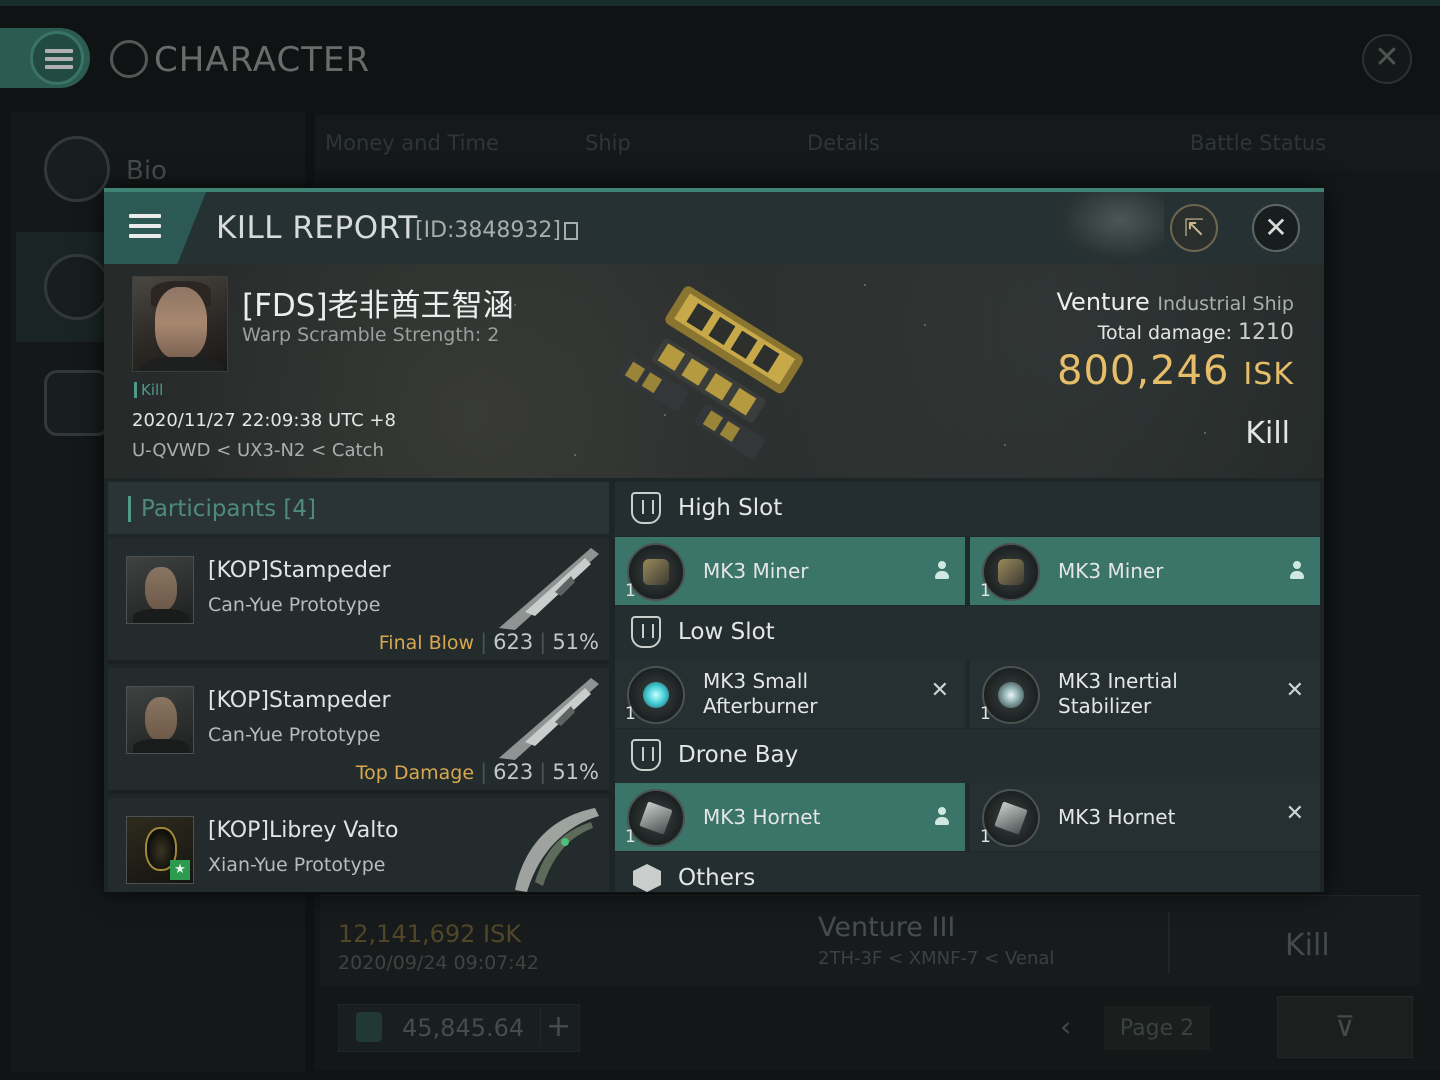 This screenshot has width=1440, height=1080. I want to click on weapon-image, so click(557, 850).